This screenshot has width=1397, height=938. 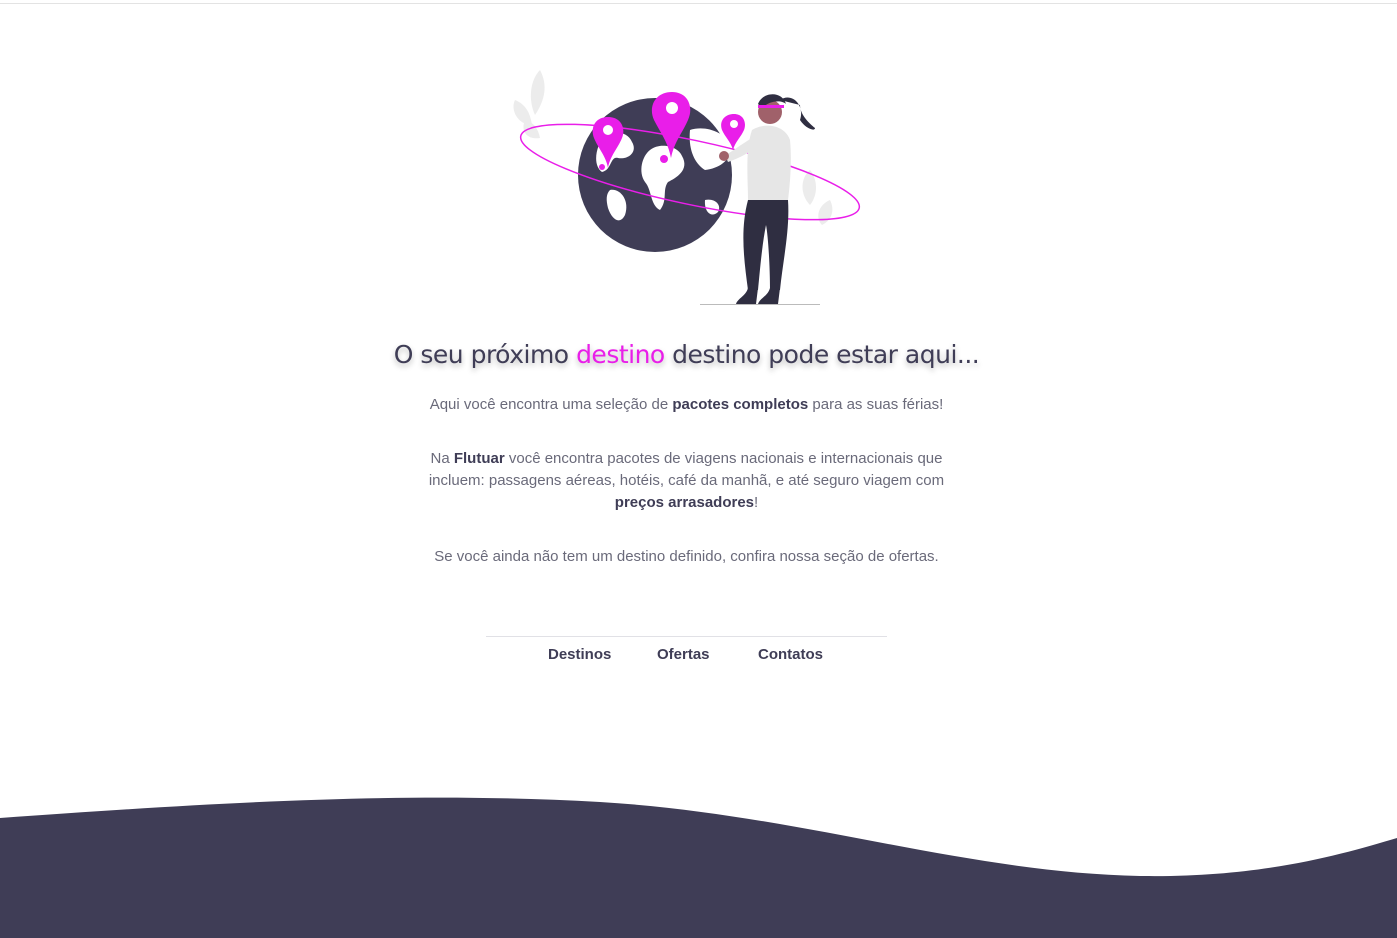 What do you see at coordinates (760, 304) in the screenshot?
I see `ground-line` at bounding box center [760, 304].